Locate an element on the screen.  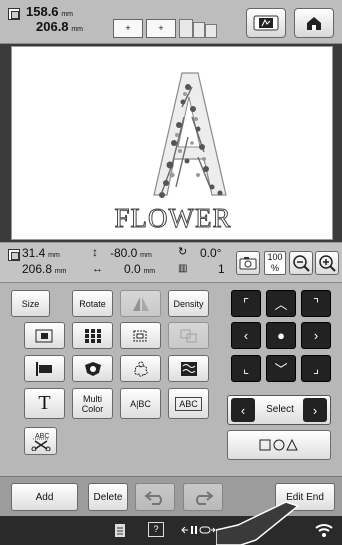
applique-button is located at coordinates (92, 368).